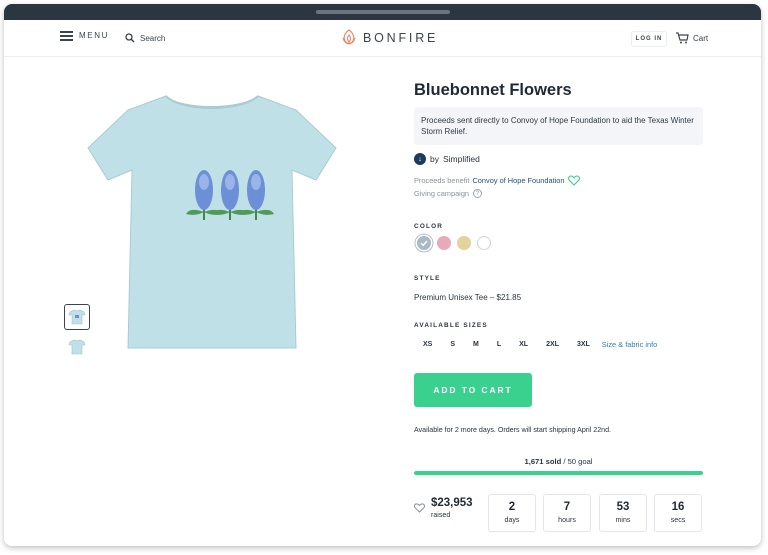 The image size is (768, 555). Describe the element at coordinates (349, 37) in the screenshot. I see `bonfire-flame-icon` at that location.